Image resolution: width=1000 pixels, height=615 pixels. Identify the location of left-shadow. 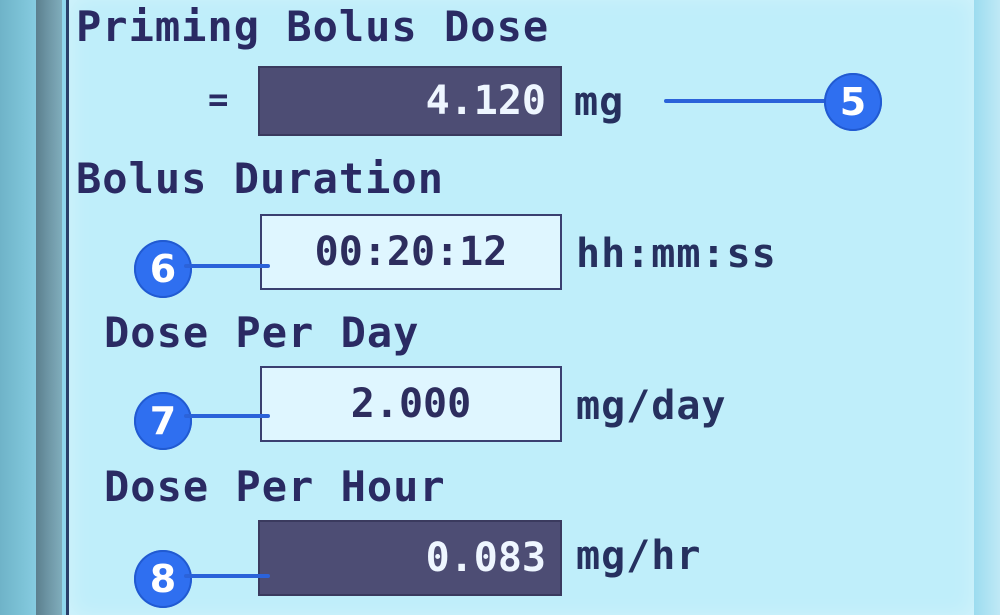
(18, 307).